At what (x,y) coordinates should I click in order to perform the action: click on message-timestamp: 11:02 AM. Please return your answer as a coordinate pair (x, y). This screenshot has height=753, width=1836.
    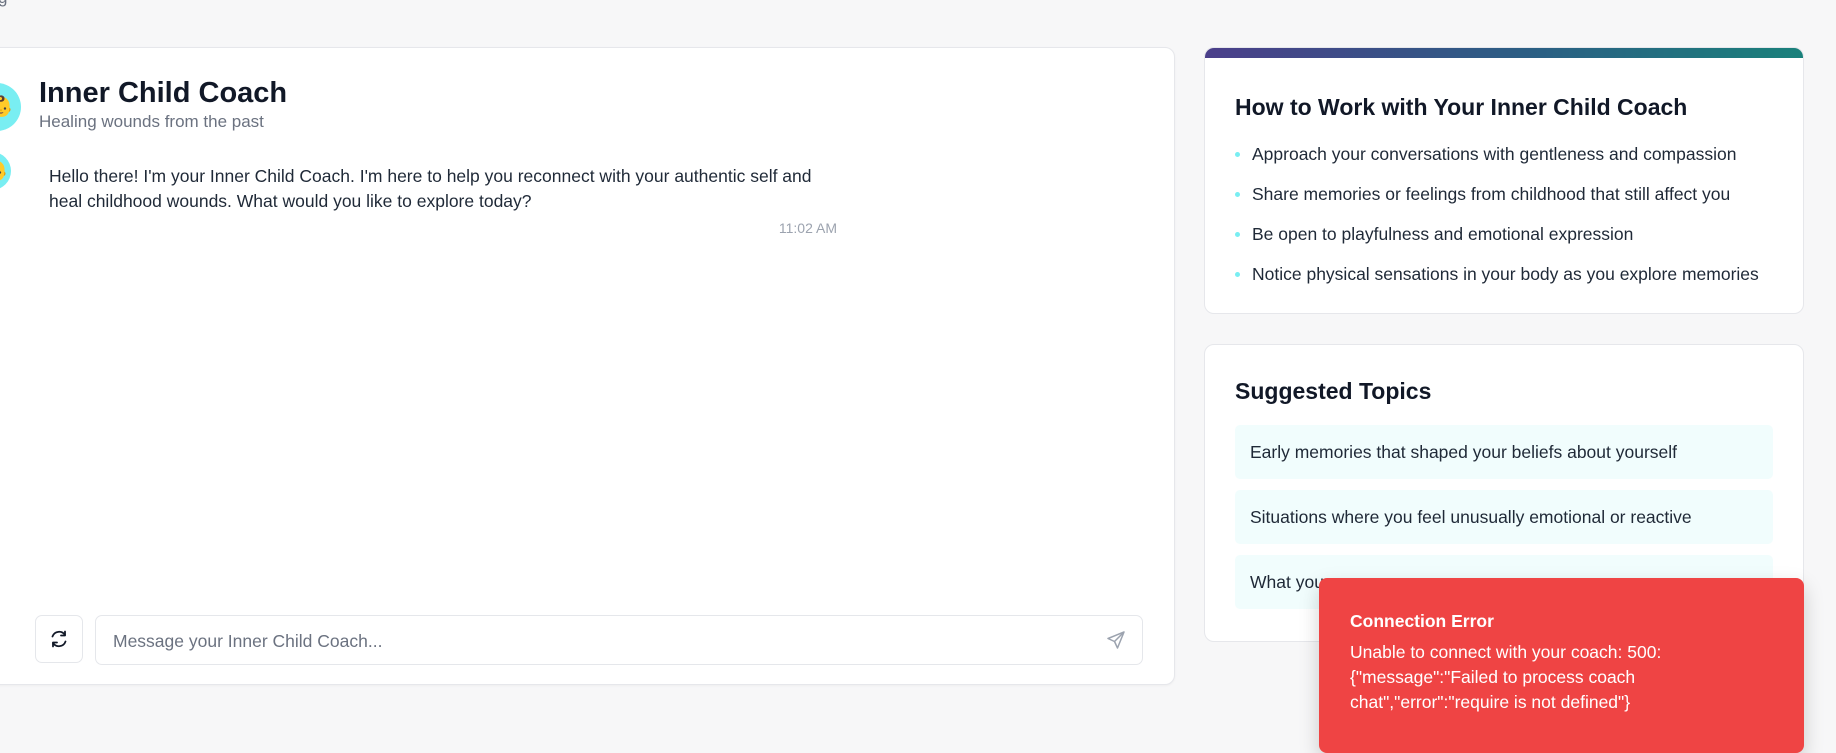
    Looking at the image, I should click on (807, 228).